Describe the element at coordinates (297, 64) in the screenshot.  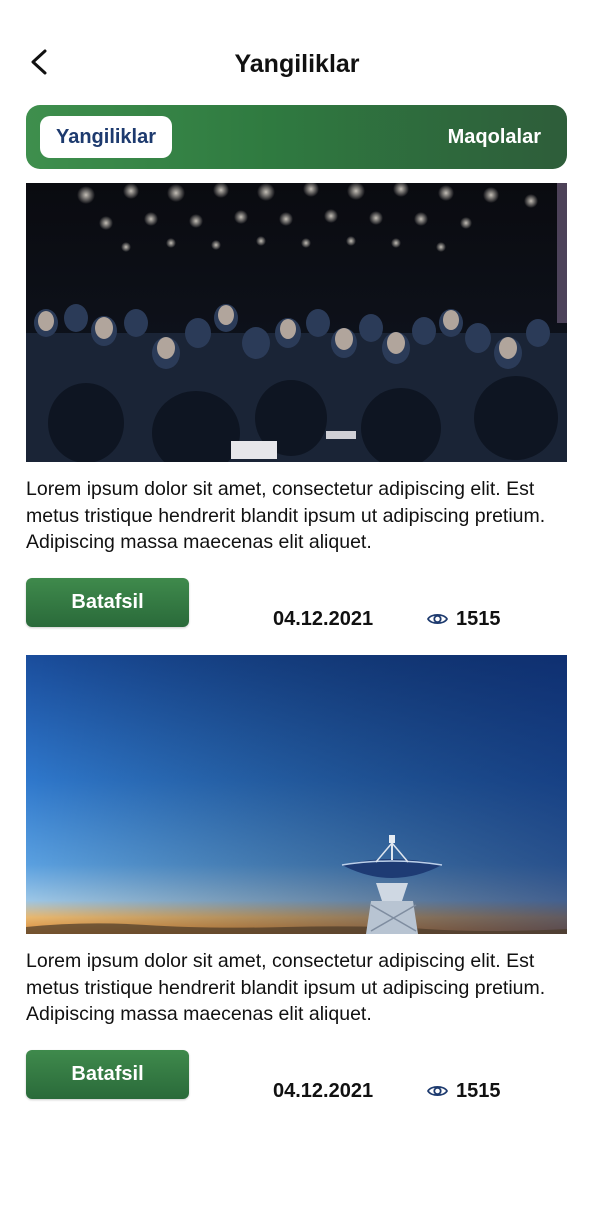
I see `page-title: Yangiliklar` at that location.